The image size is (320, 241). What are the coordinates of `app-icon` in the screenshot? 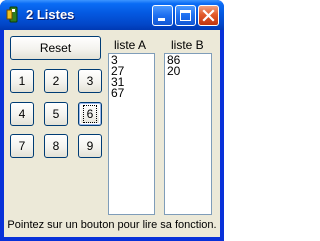 It's located at (13, 14).